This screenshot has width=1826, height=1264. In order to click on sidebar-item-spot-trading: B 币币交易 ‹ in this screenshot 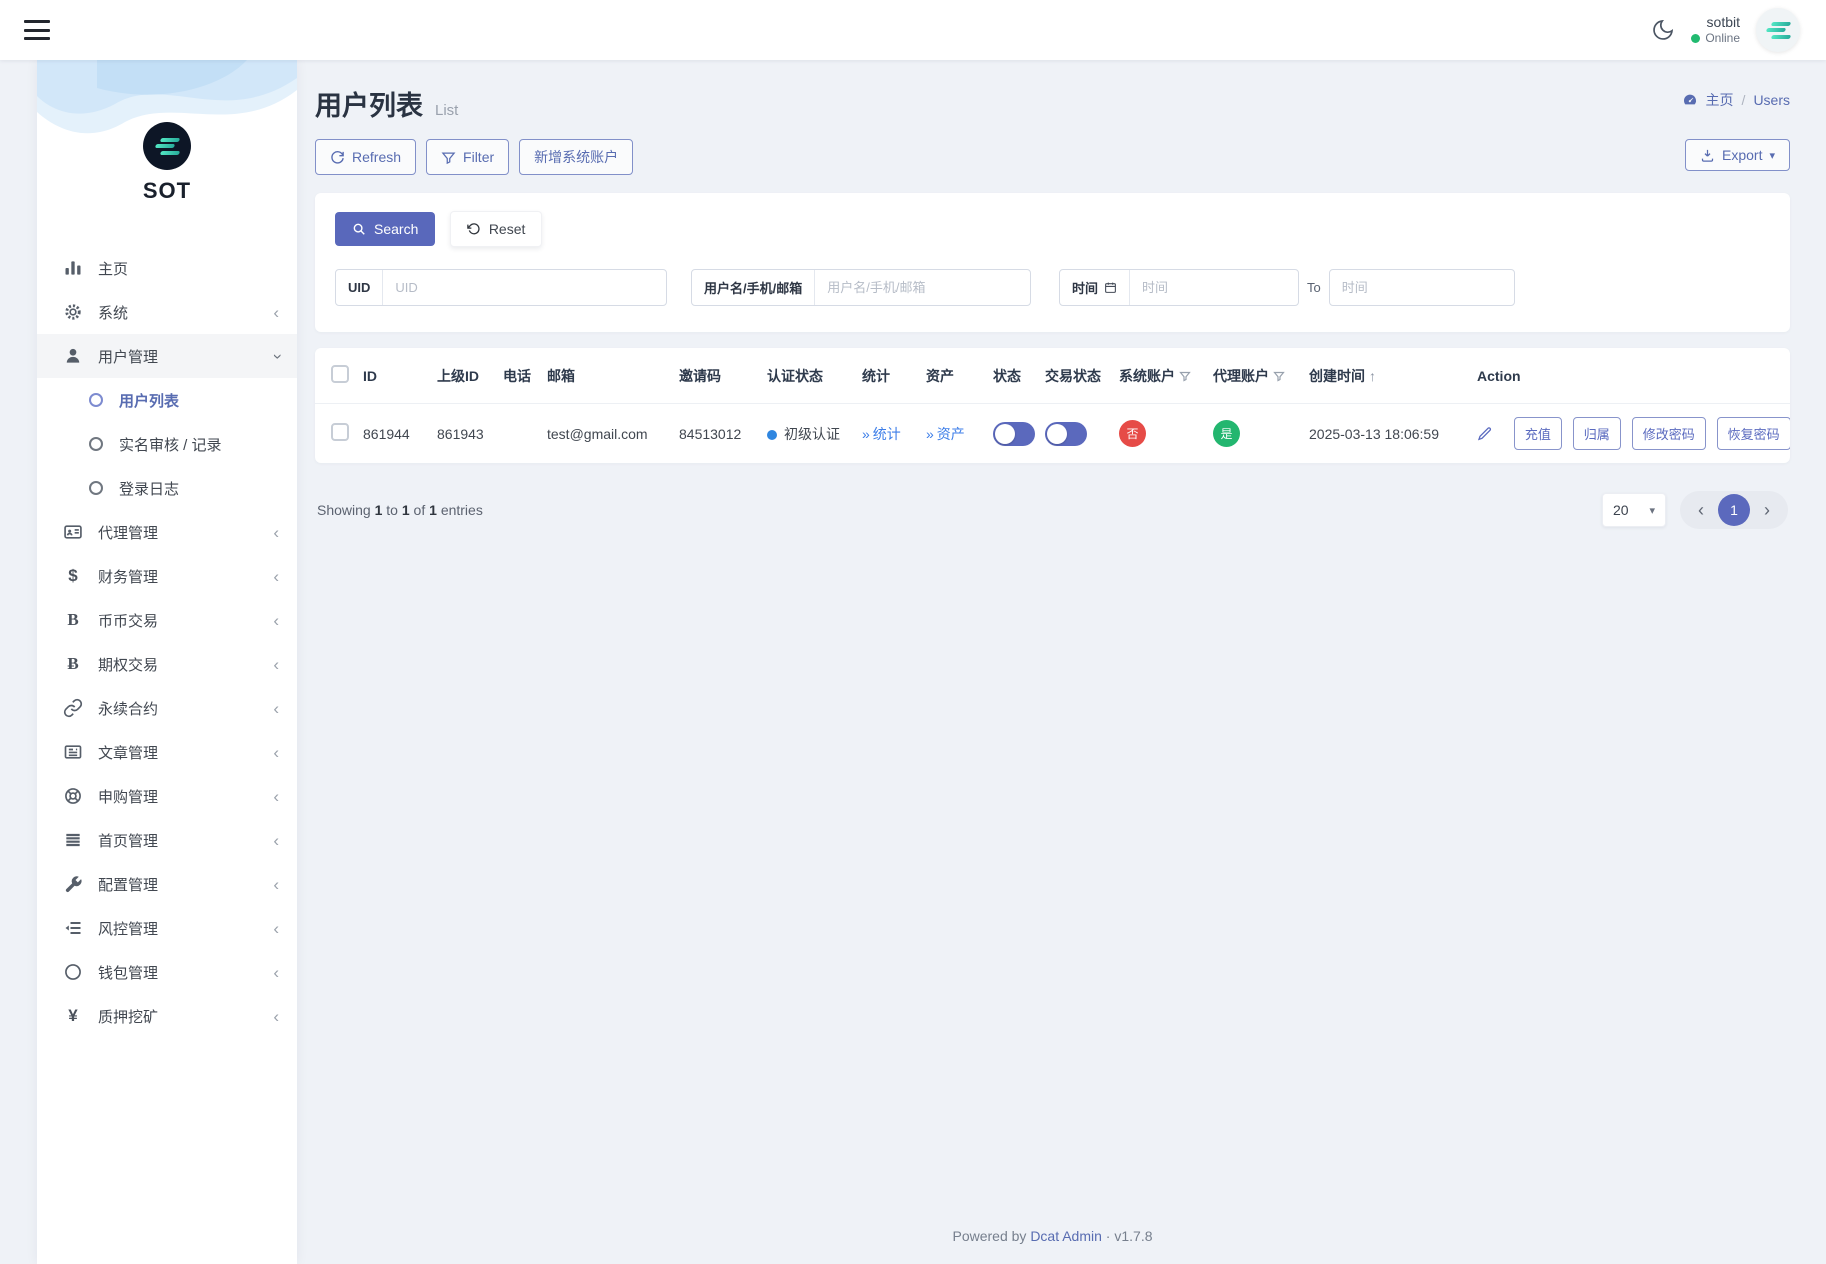, I will do `click(167, 620)`.